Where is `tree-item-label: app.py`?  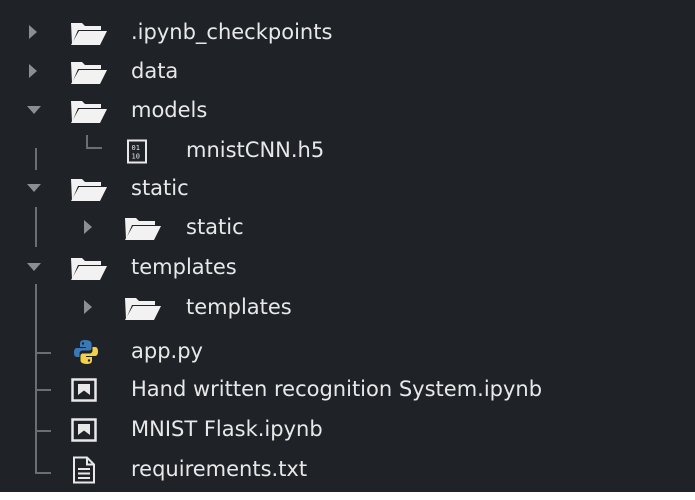 tree-item-label: app.py is located at coordinates (167, 351).